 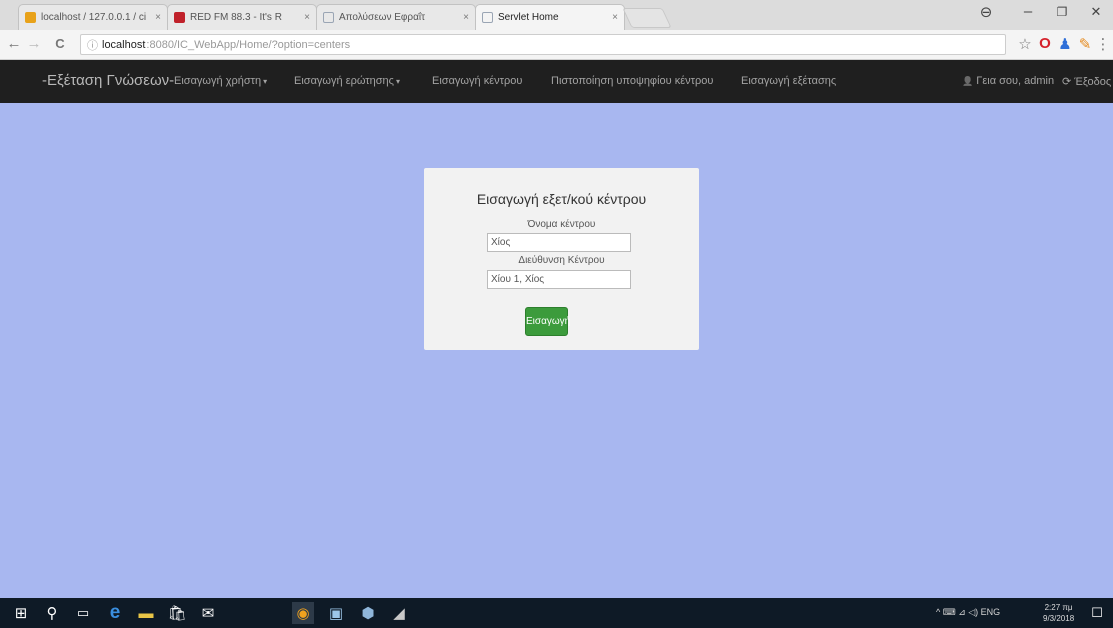 What do you see at coordinates (177, 613) in the screenshot?
I see `store-icon: 🛍` at bounding box center [177, 613].